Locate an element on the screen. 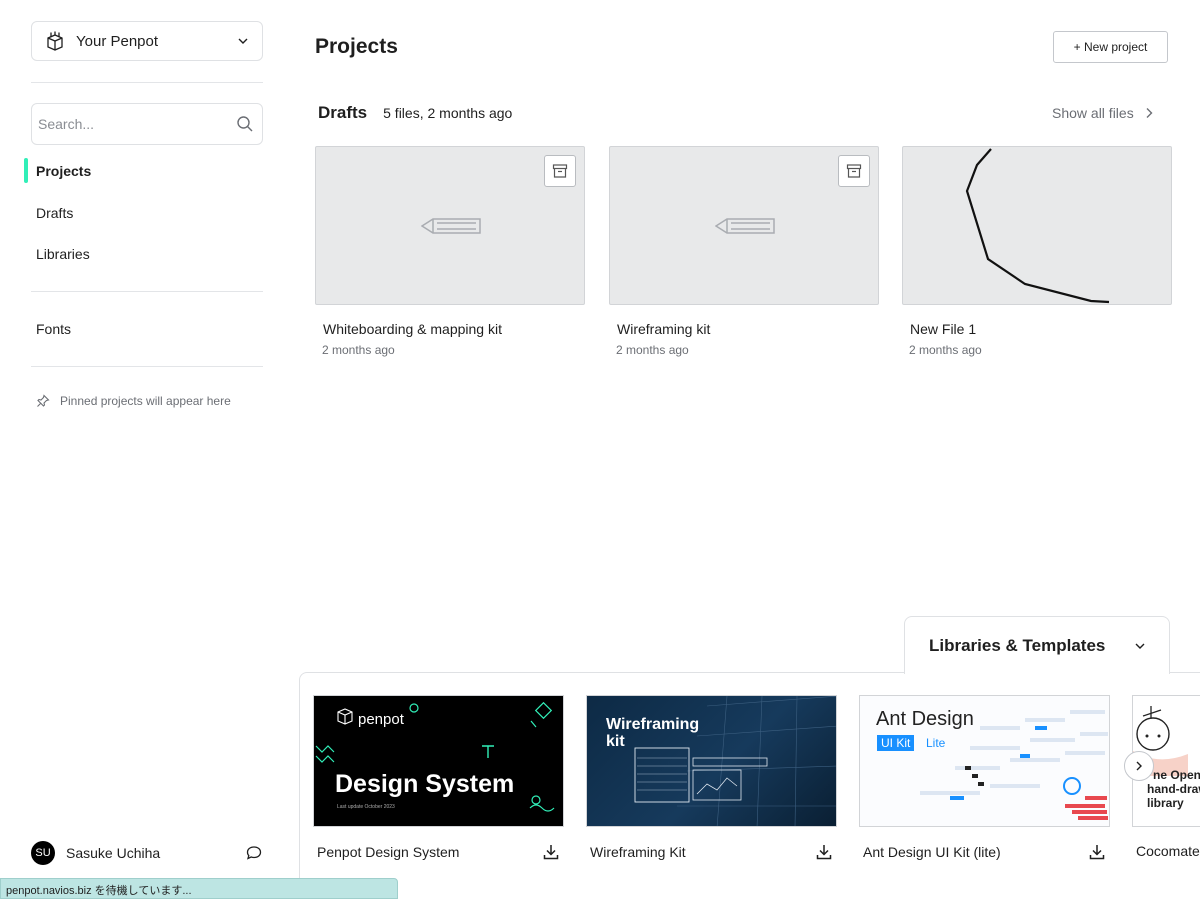  nav-drafts: Drafts is located at coordinates (54, 213).